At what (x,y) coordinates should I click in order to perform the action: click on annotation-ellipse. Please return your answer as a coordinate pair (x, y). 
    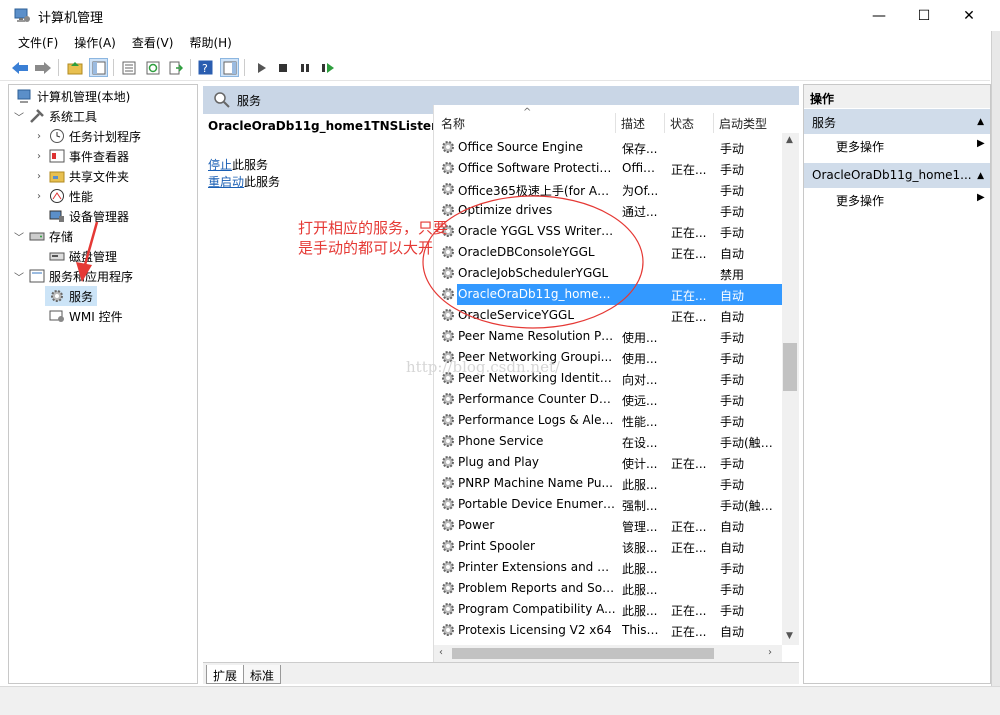
    Looking at the image, I should click on (533, 262).